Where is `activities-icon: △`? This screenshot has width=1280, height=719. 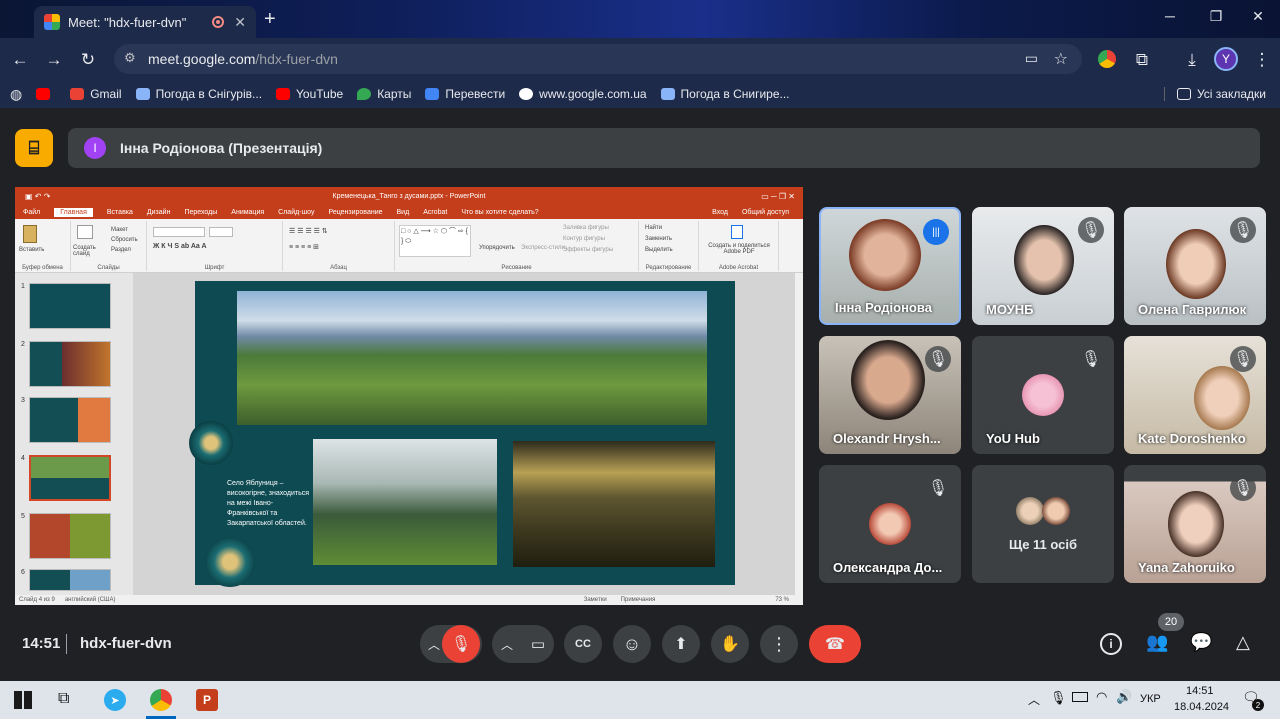 activities-icon: △ is located at coordinates (1243, 642).